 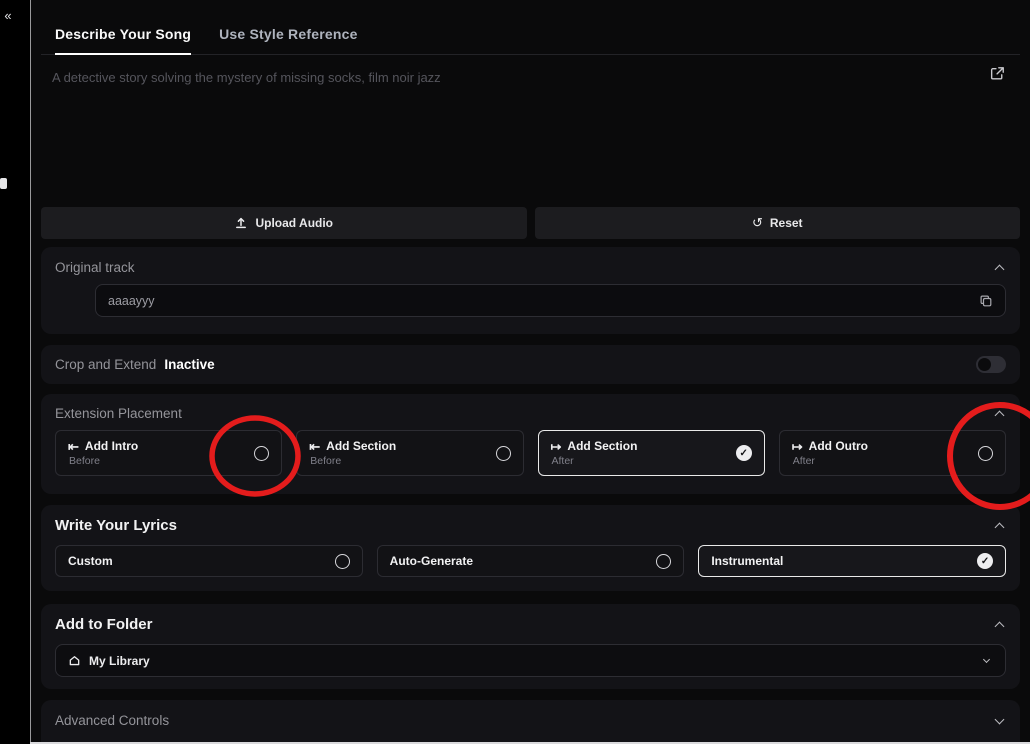 I want to click on collapse-folder-button, so click(x=999, y=625).